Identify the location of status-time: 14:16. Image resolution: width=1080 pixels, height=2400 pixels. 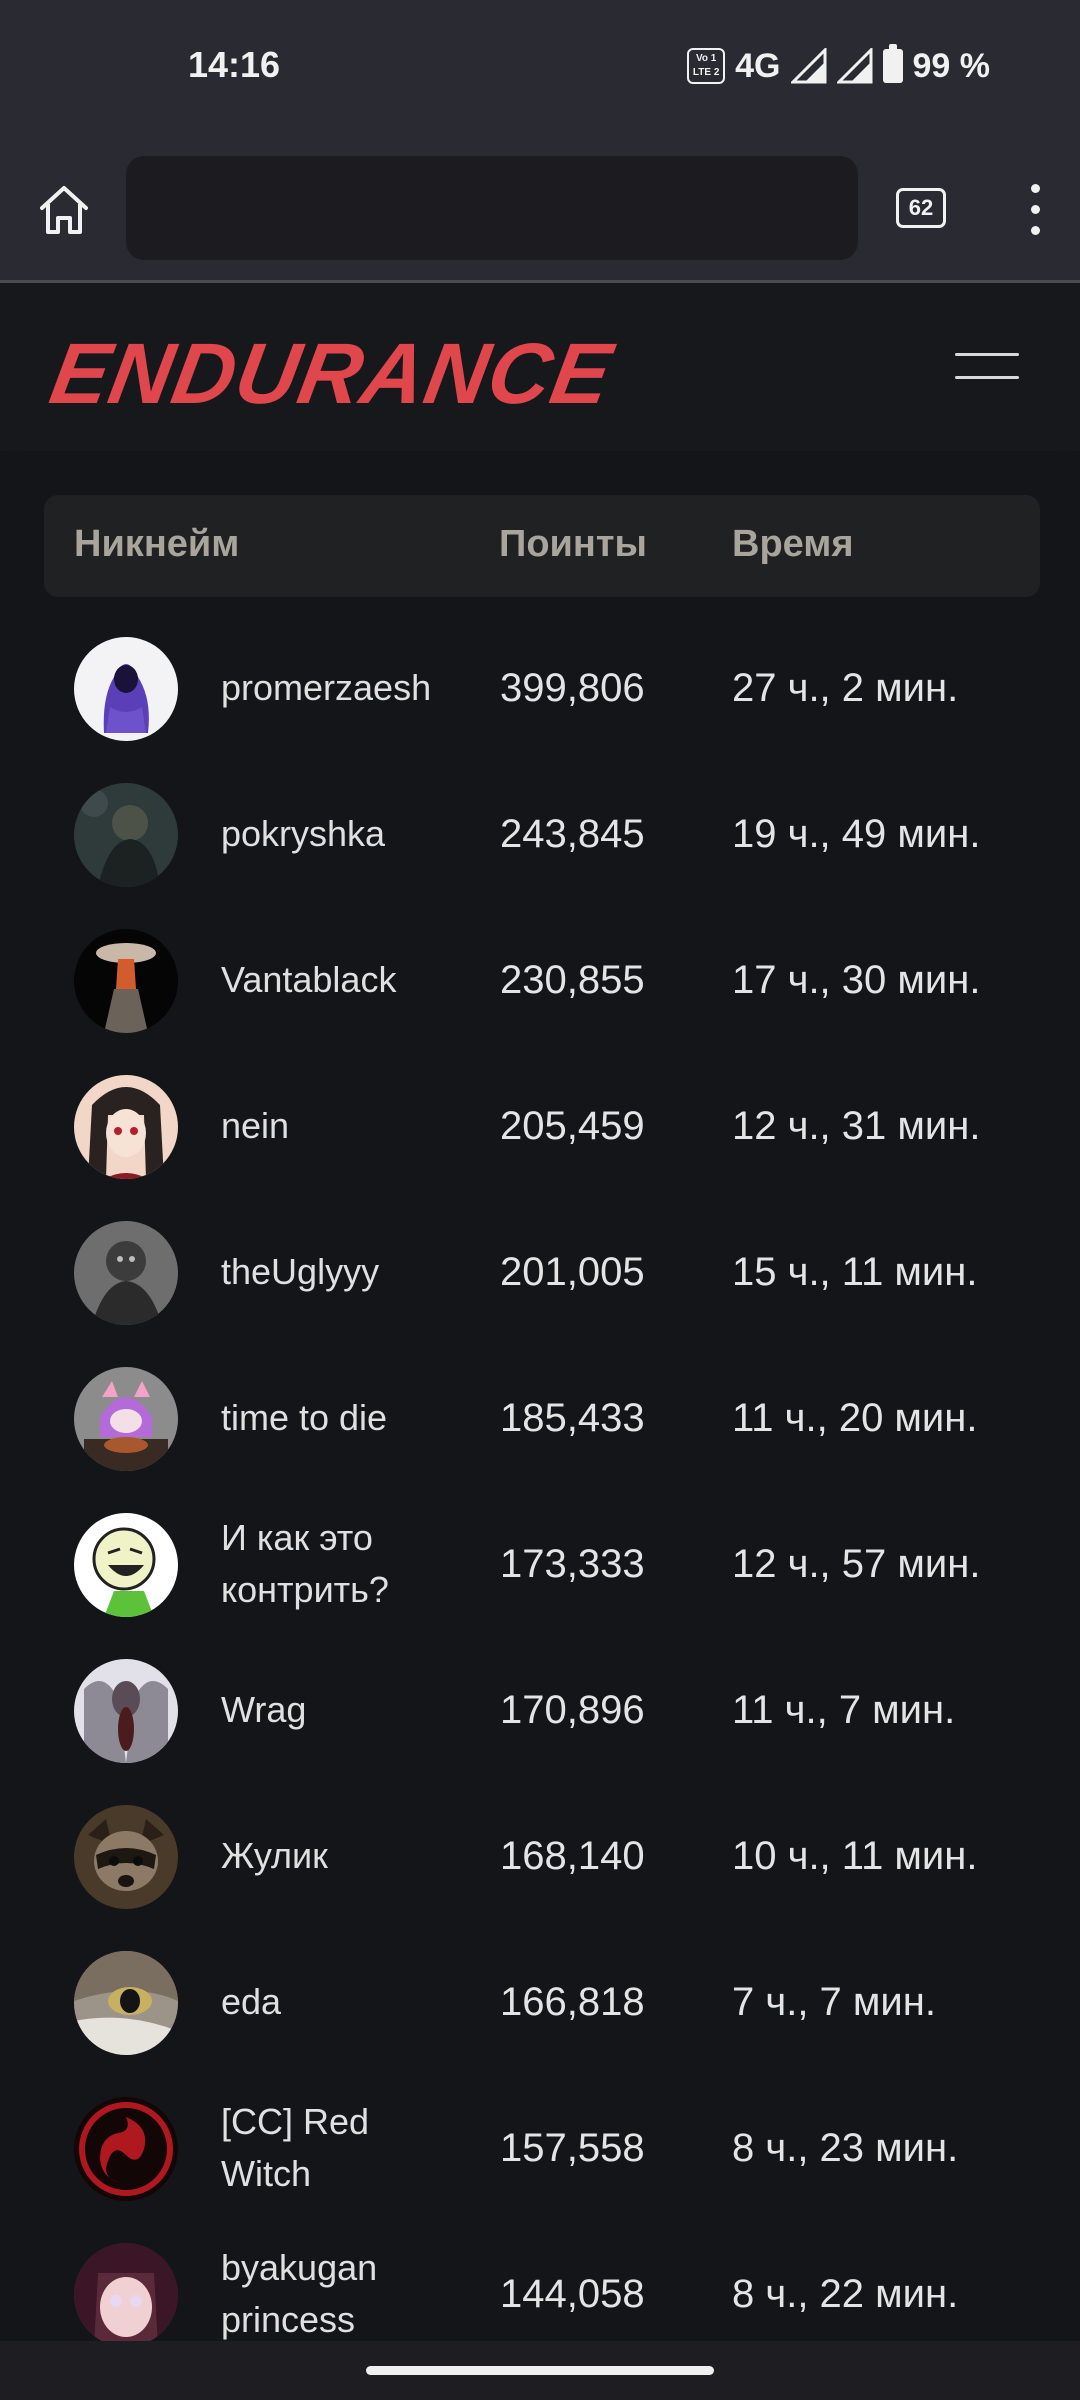
(234, 64).